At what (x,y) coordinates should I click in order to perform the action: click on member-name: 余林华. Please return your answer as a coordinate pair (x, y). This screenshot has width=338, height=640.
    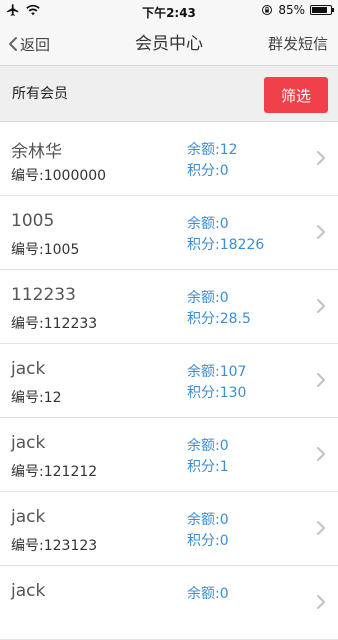
    Looking at the image, I should click on (36, 152).